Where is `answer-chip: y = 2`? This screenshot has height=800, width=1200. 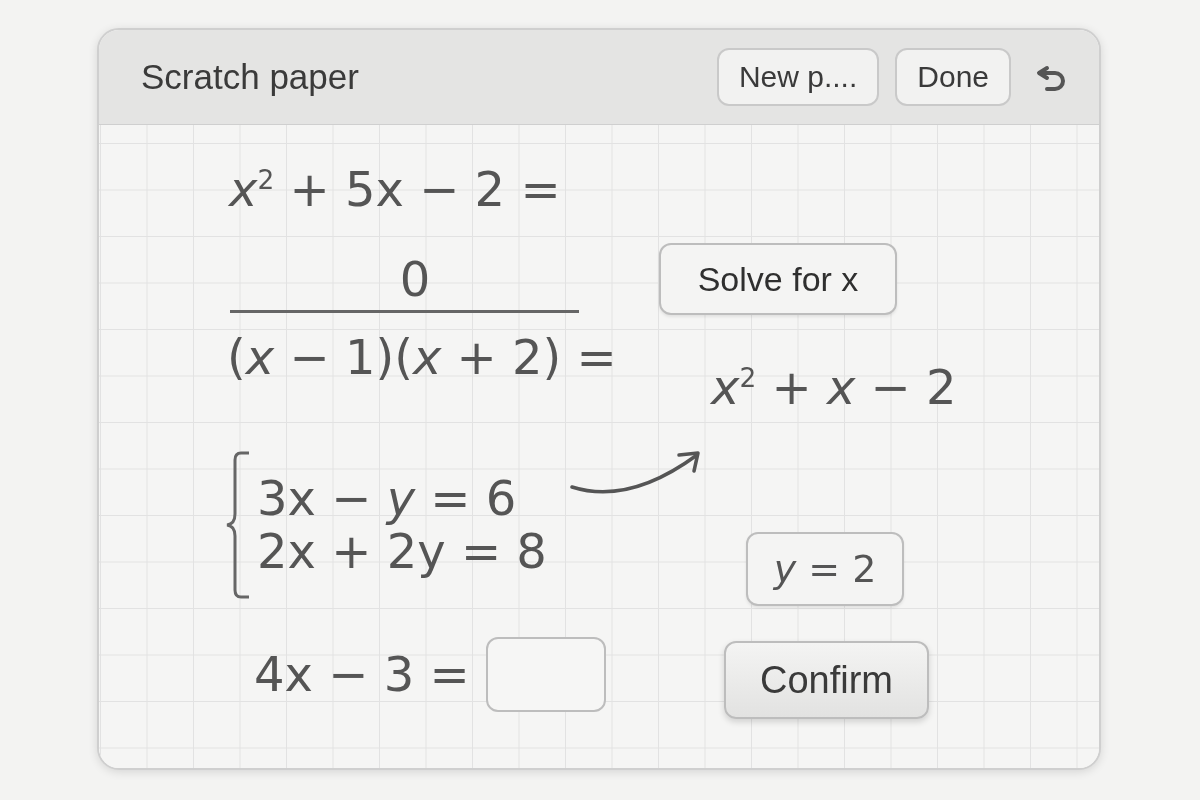
answer-chip: y = 2 is located at coordinates (825, 569).